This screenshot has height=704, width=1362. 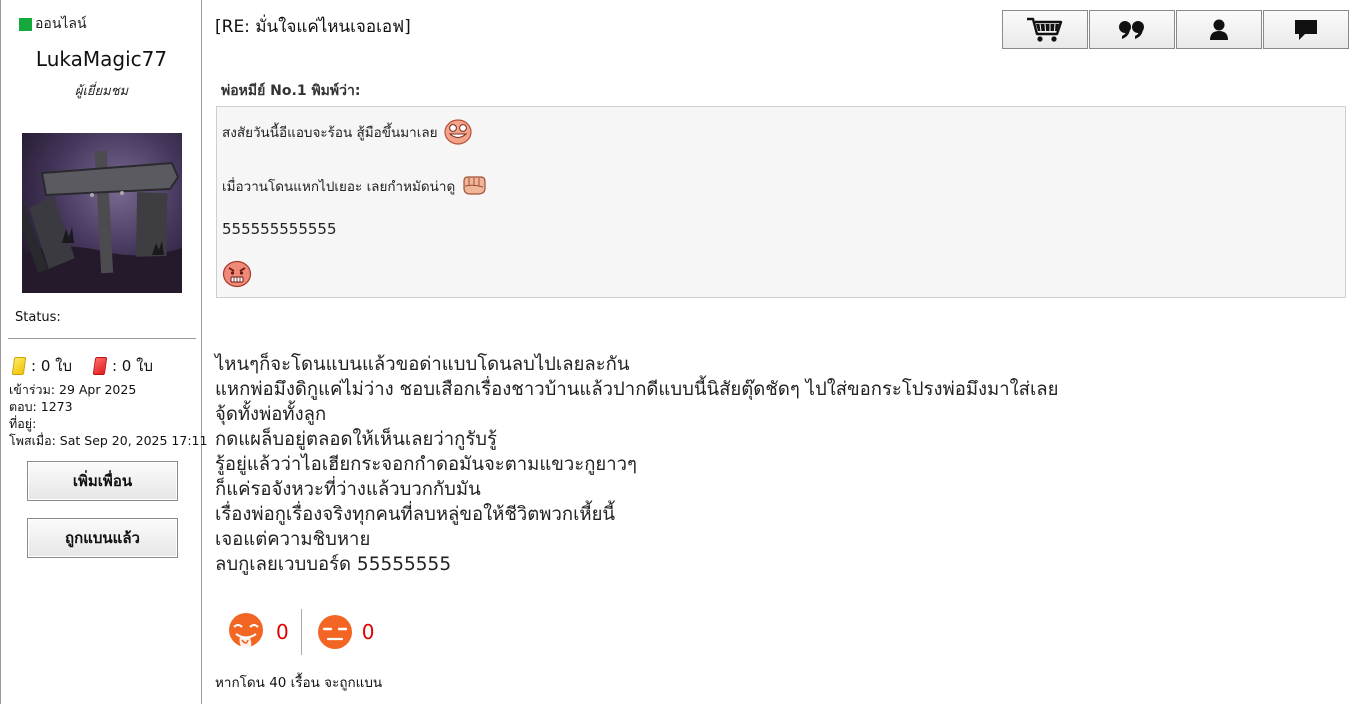 I want to click on online-label: ออนไลน์, so click(x=61, y=24).